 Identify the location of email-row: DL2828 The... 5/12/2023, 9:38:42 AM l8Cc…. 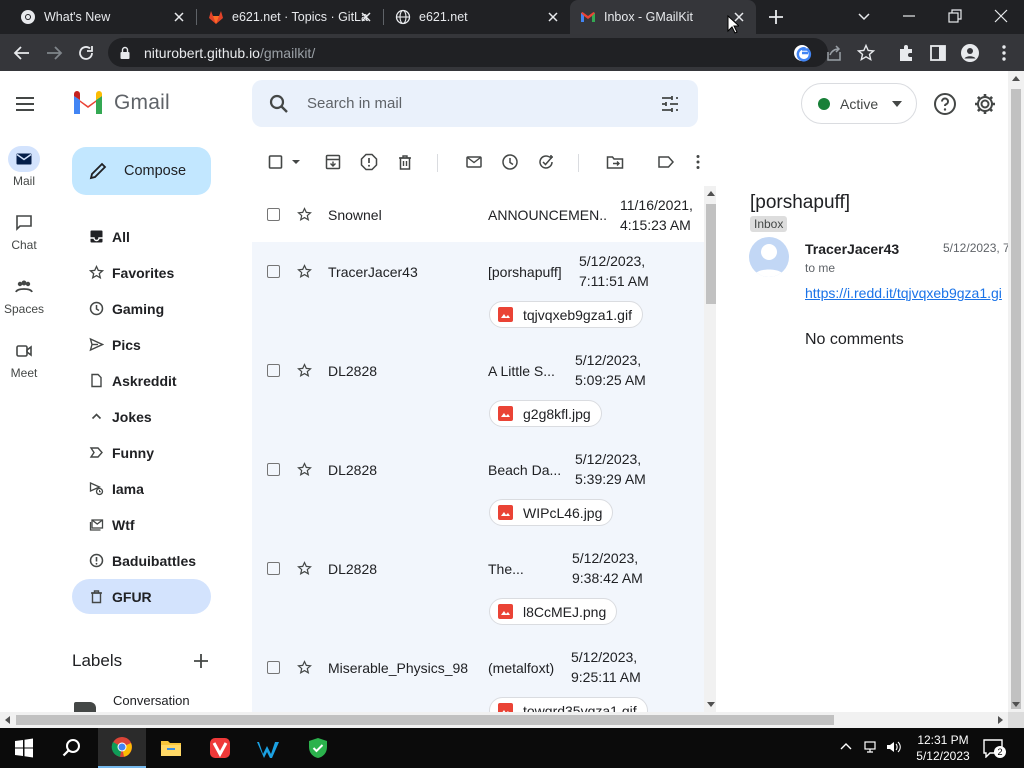
(478, 589).